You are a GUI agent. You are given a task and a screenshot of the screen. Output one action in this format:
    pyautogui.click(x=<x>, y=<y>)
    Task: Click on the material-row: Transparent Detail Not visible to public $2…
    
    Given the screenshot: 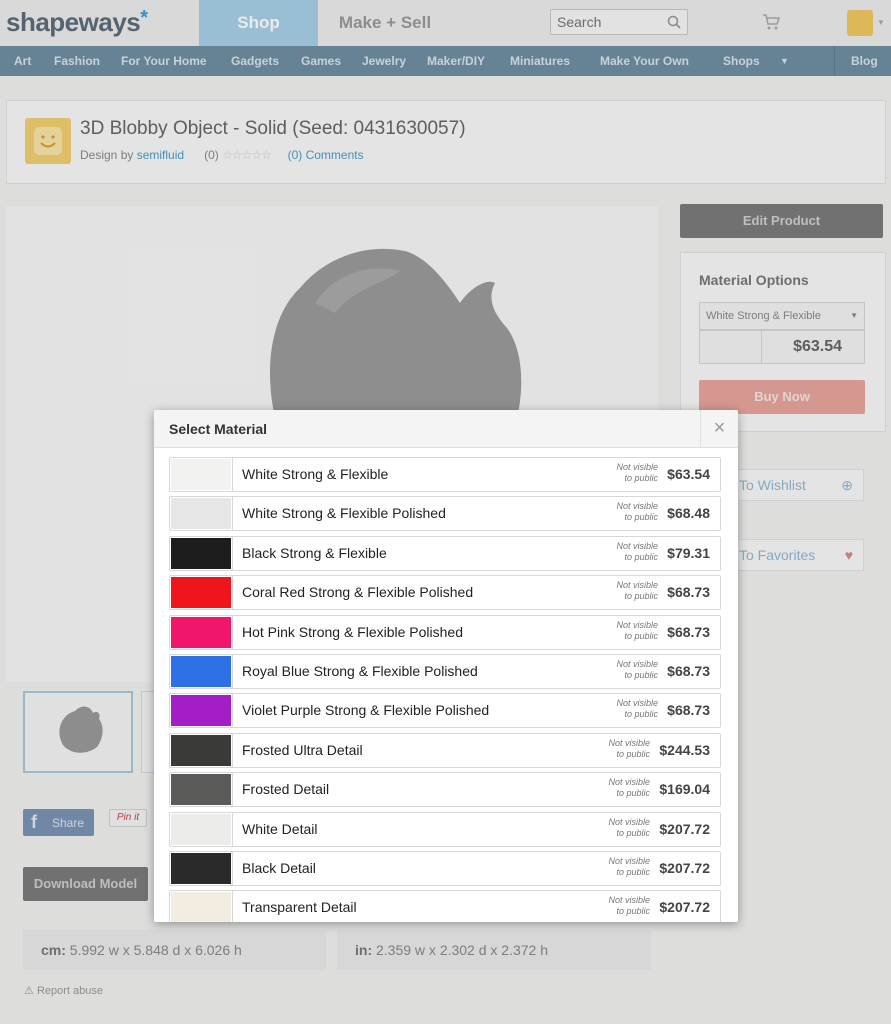 What is the action you would take?
    pyautogui.click(x=445, y=906)
    